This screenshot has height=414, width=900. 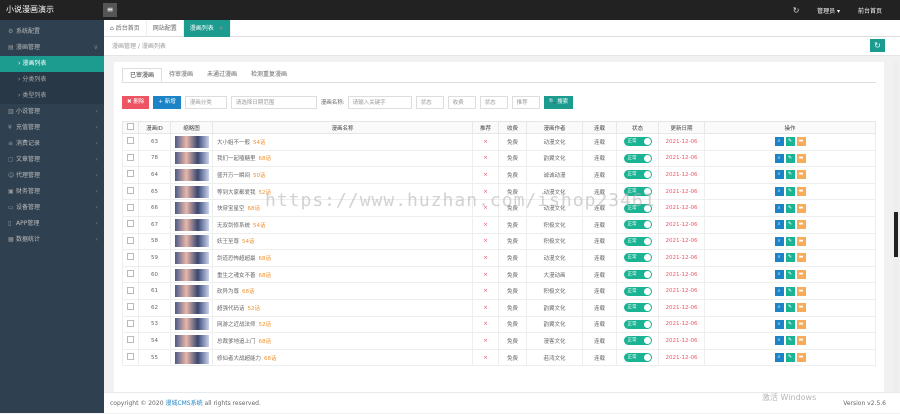 I want to click on scrollbar, so click(x=896, y=227).